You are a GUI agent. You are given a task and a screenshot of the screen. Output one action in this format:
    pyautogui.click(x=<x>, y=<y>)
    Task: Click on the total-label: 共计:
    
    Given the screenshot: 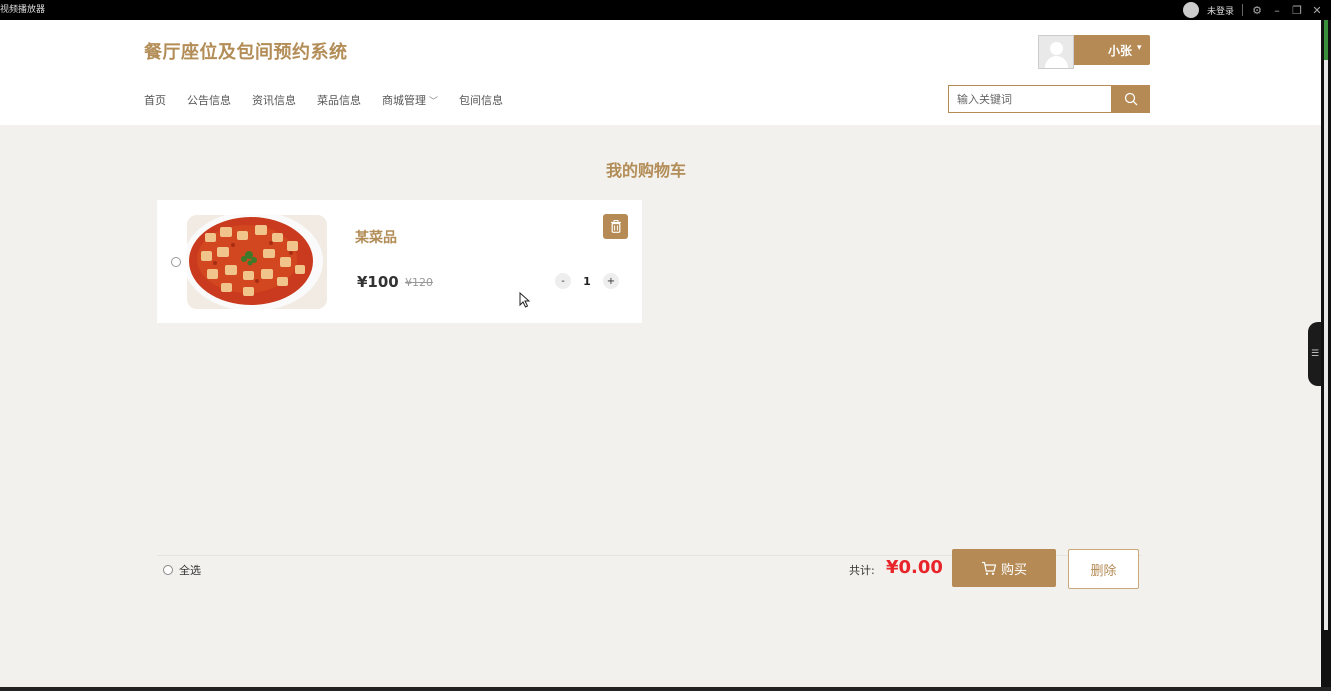 What is the action you would take?
    pyautogui.click(x=862, y=570)
    